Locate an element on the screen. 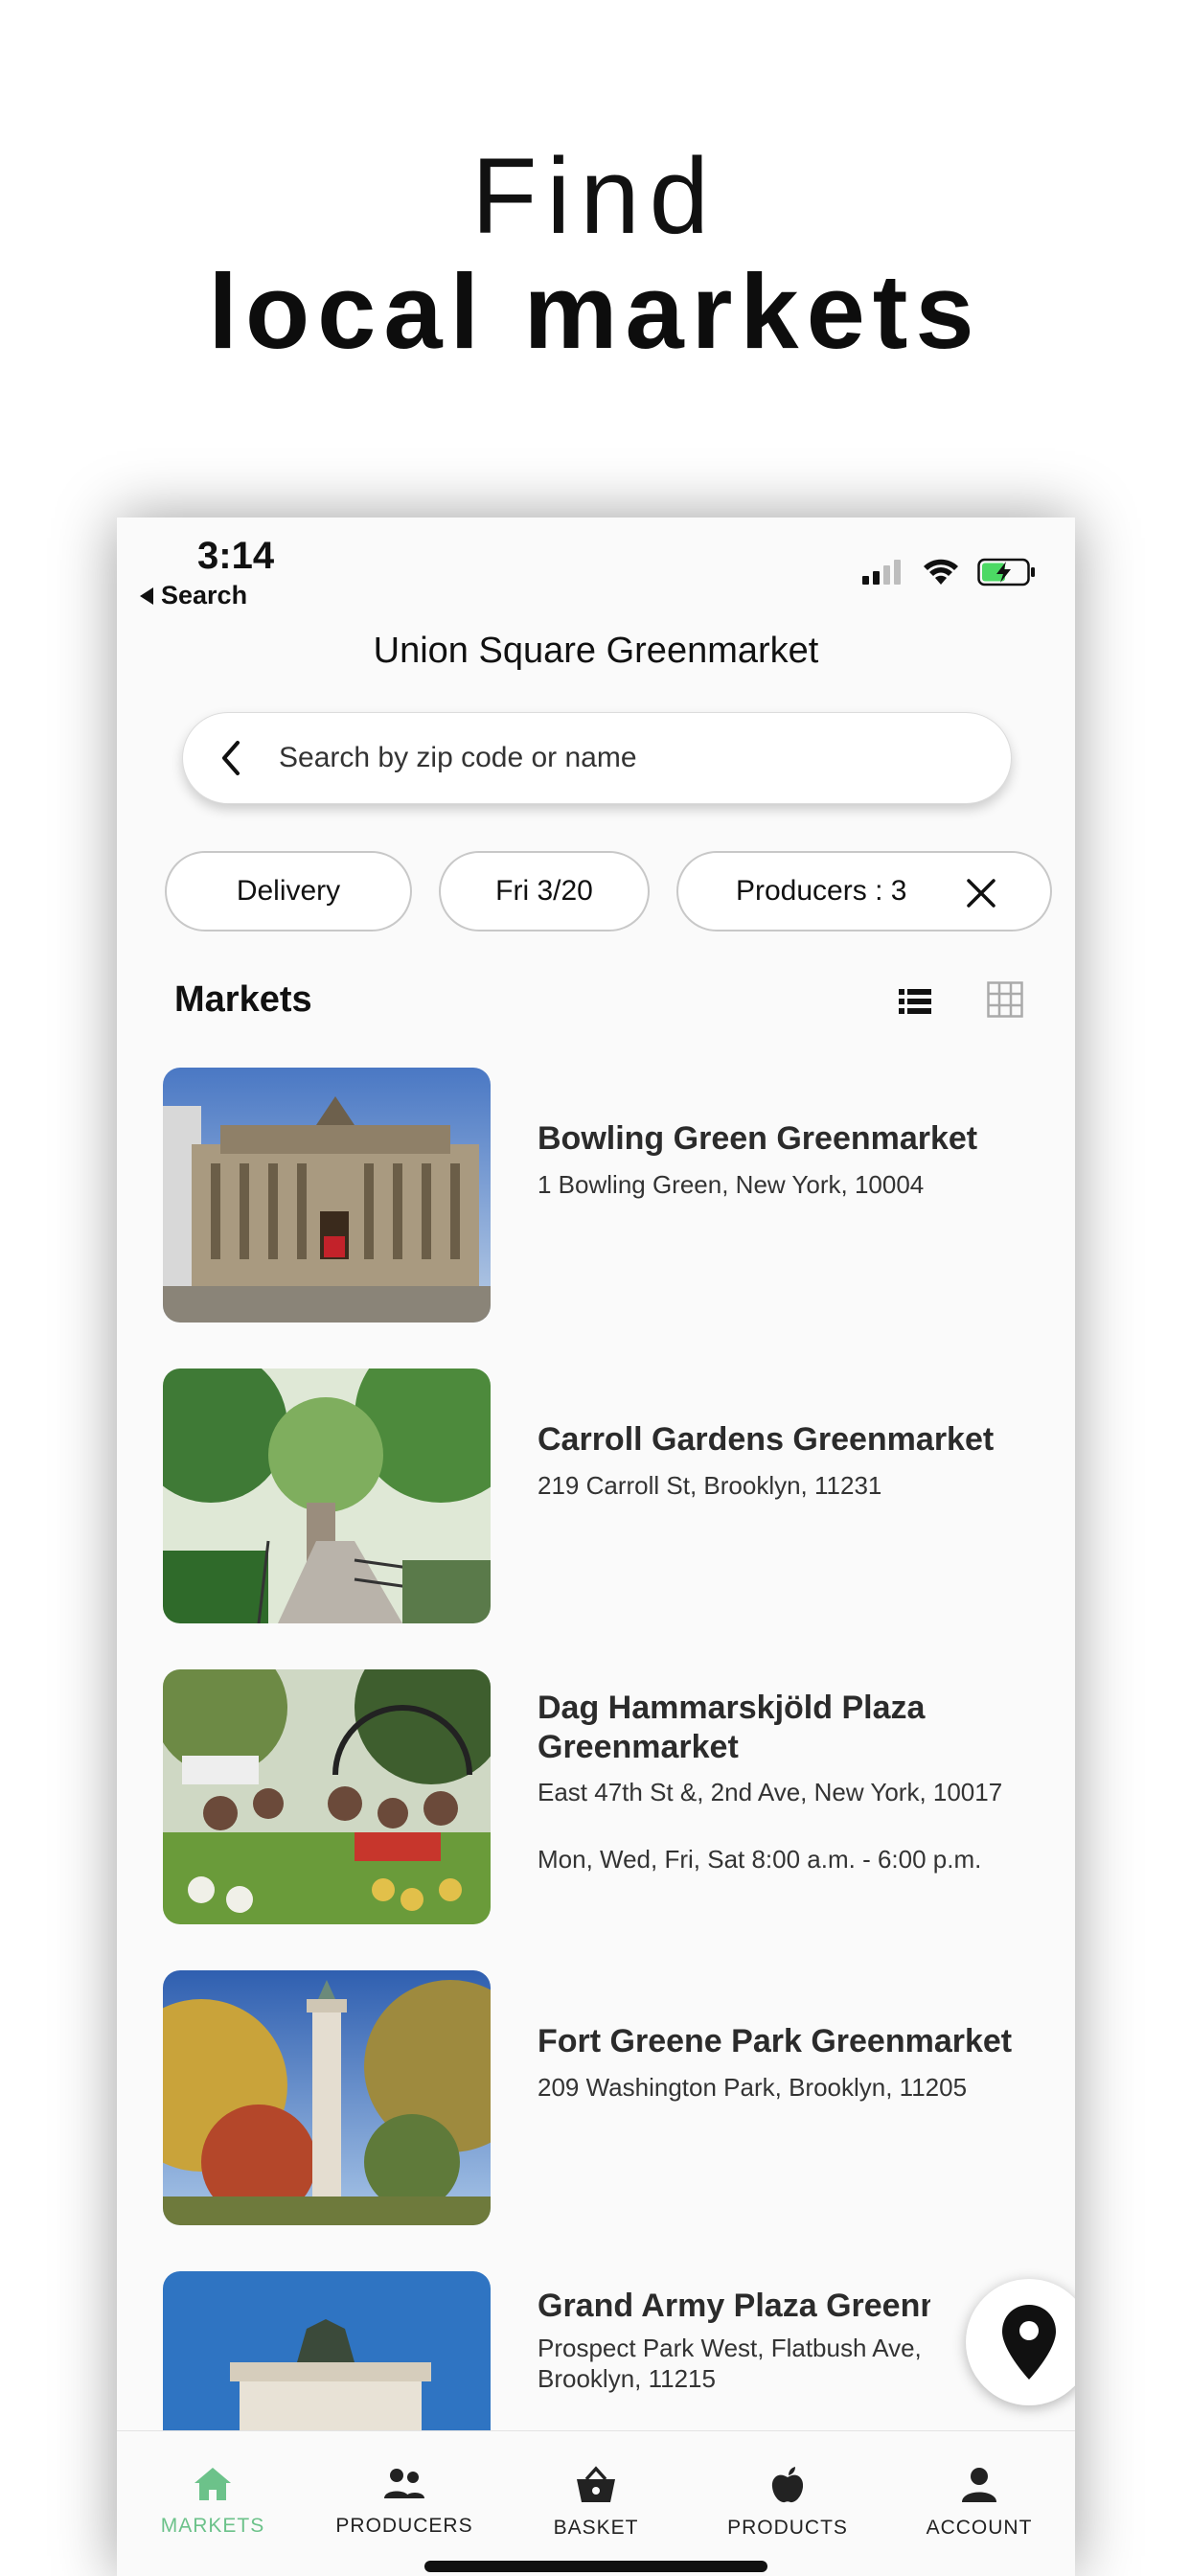 Image resolution: width=1190 pixels, height=2576 pixels. tab-label: BASKET is located at coordinates (596, 2528).